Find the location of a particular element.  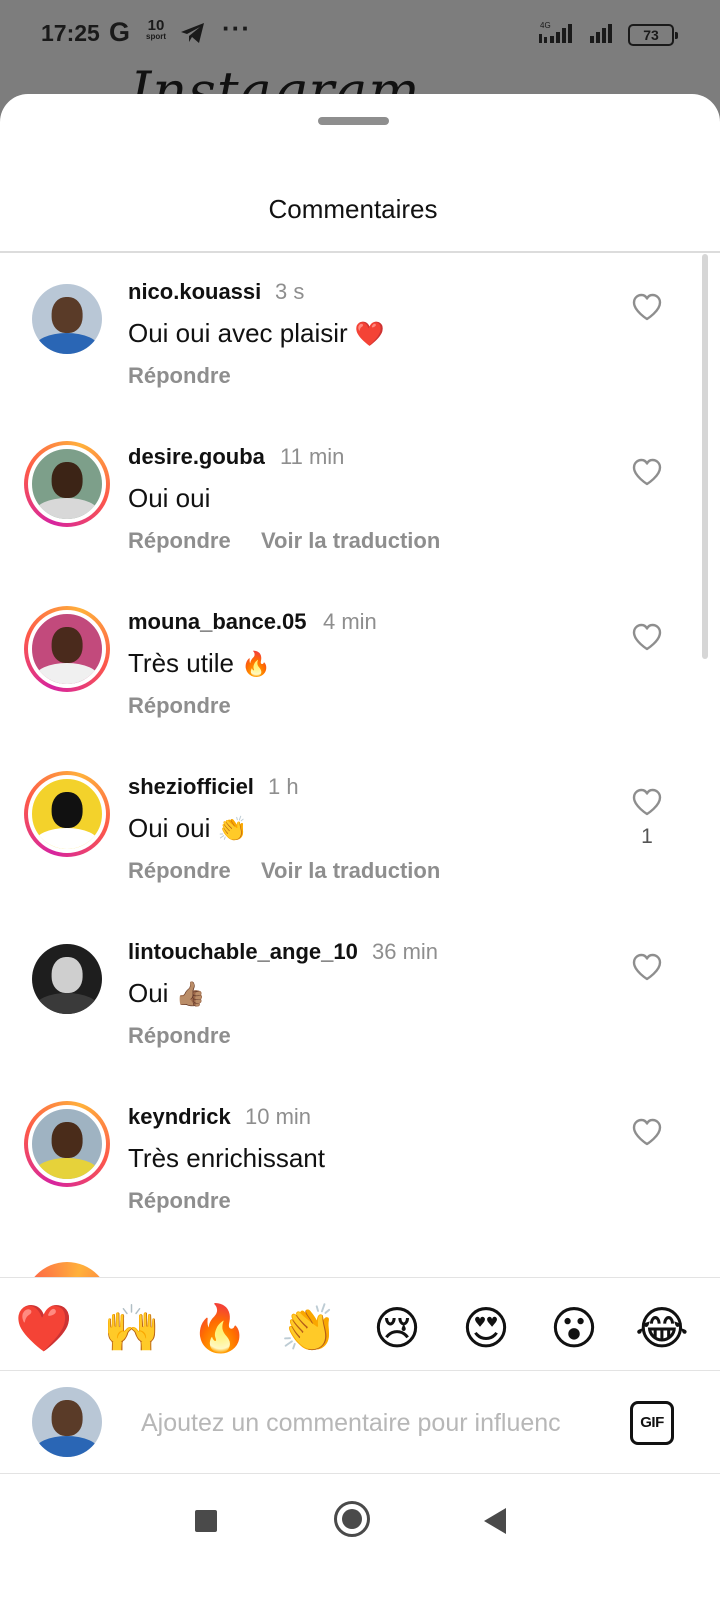

gif-button: GIF is located at coordinates (652, 1423).